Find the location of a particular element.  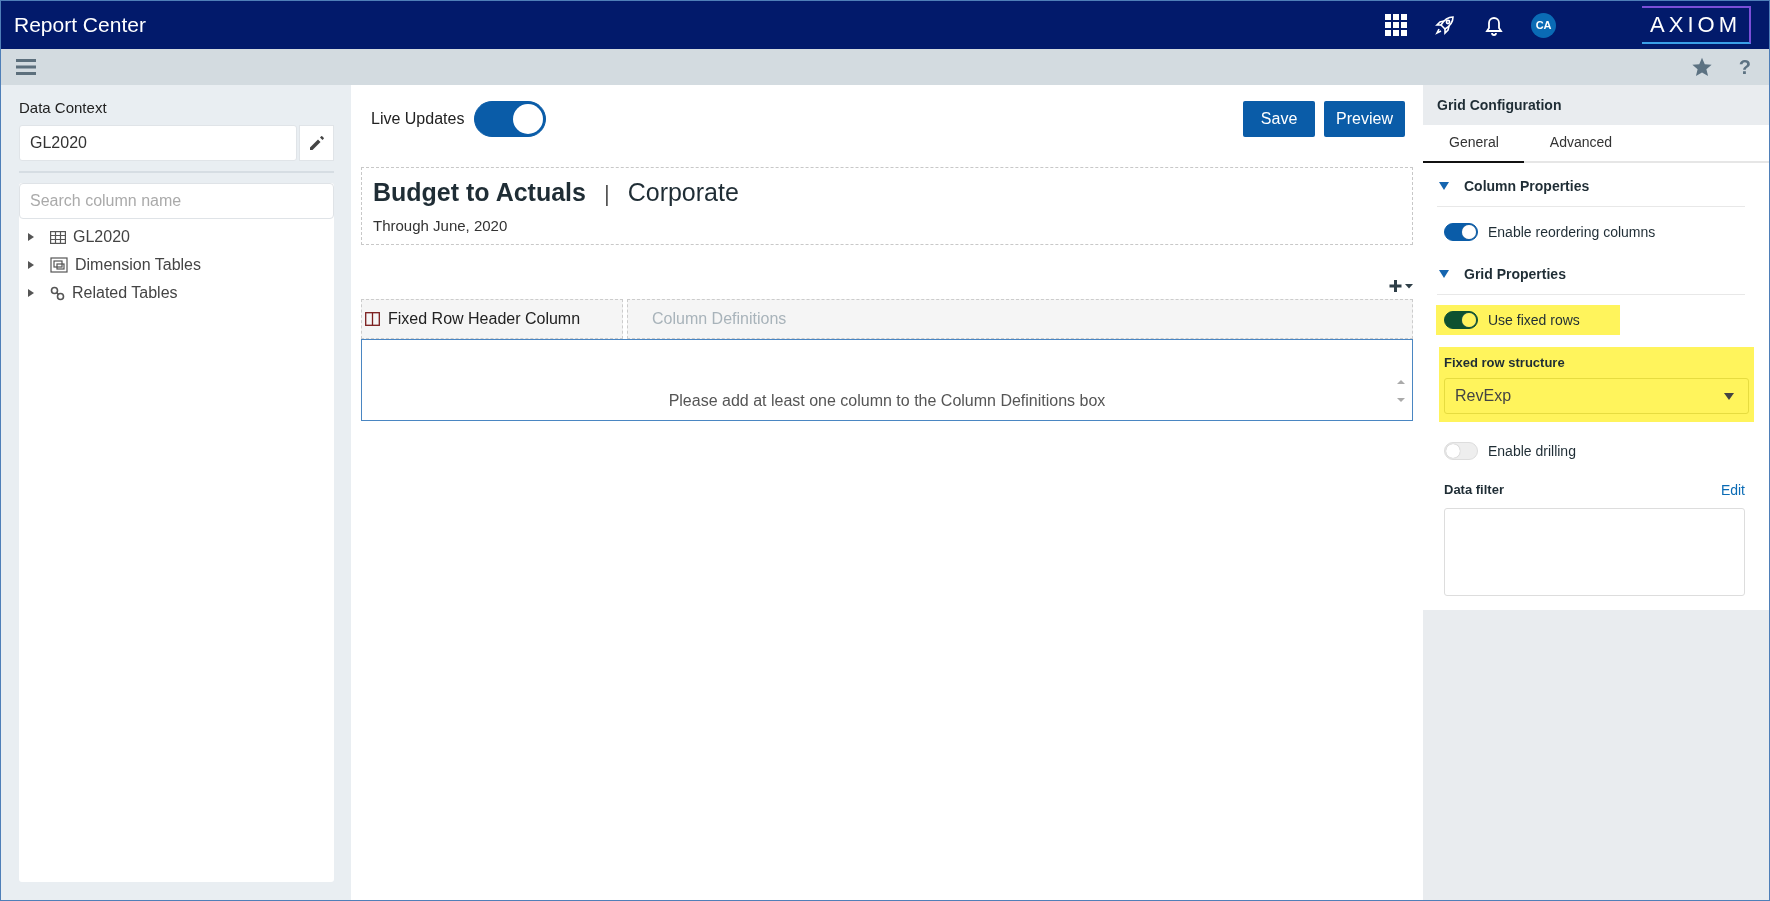

tree-item: GL2020 is located at coordinates (78, 237).